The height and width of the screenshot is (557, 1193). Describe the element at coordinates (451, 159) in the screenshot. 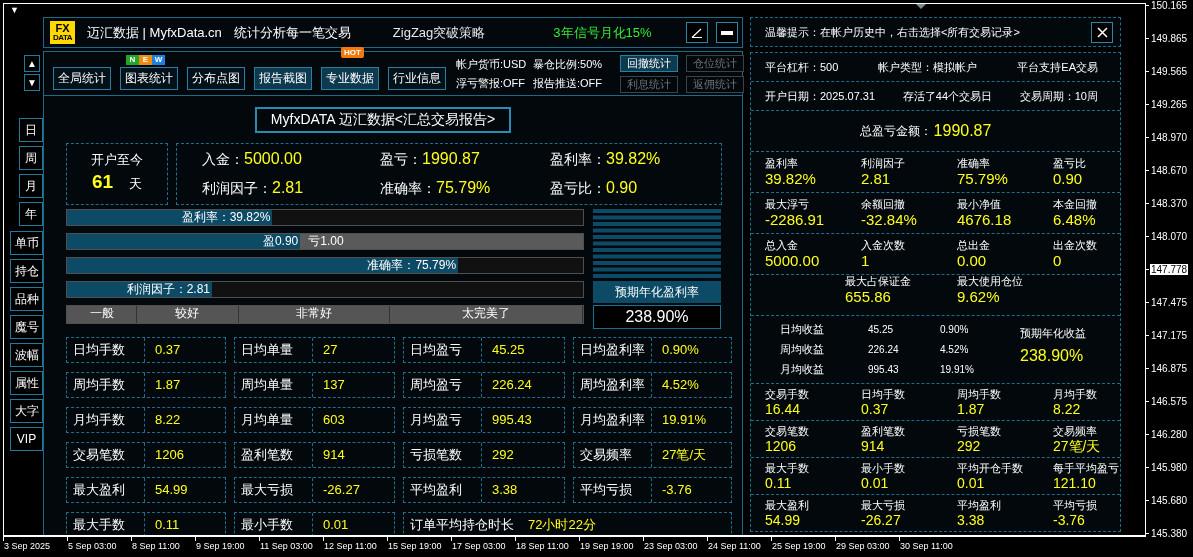

I see `summary-value: 1990.87` at that location.